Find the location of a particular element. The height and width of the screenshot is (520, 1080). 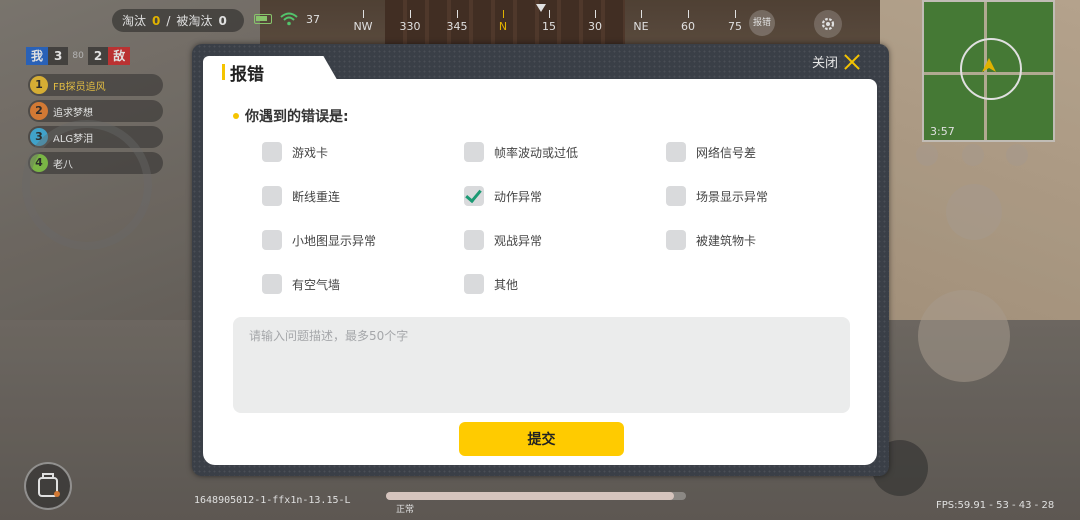

option-label: 有空气墙 is located at coordinates (316, 284).